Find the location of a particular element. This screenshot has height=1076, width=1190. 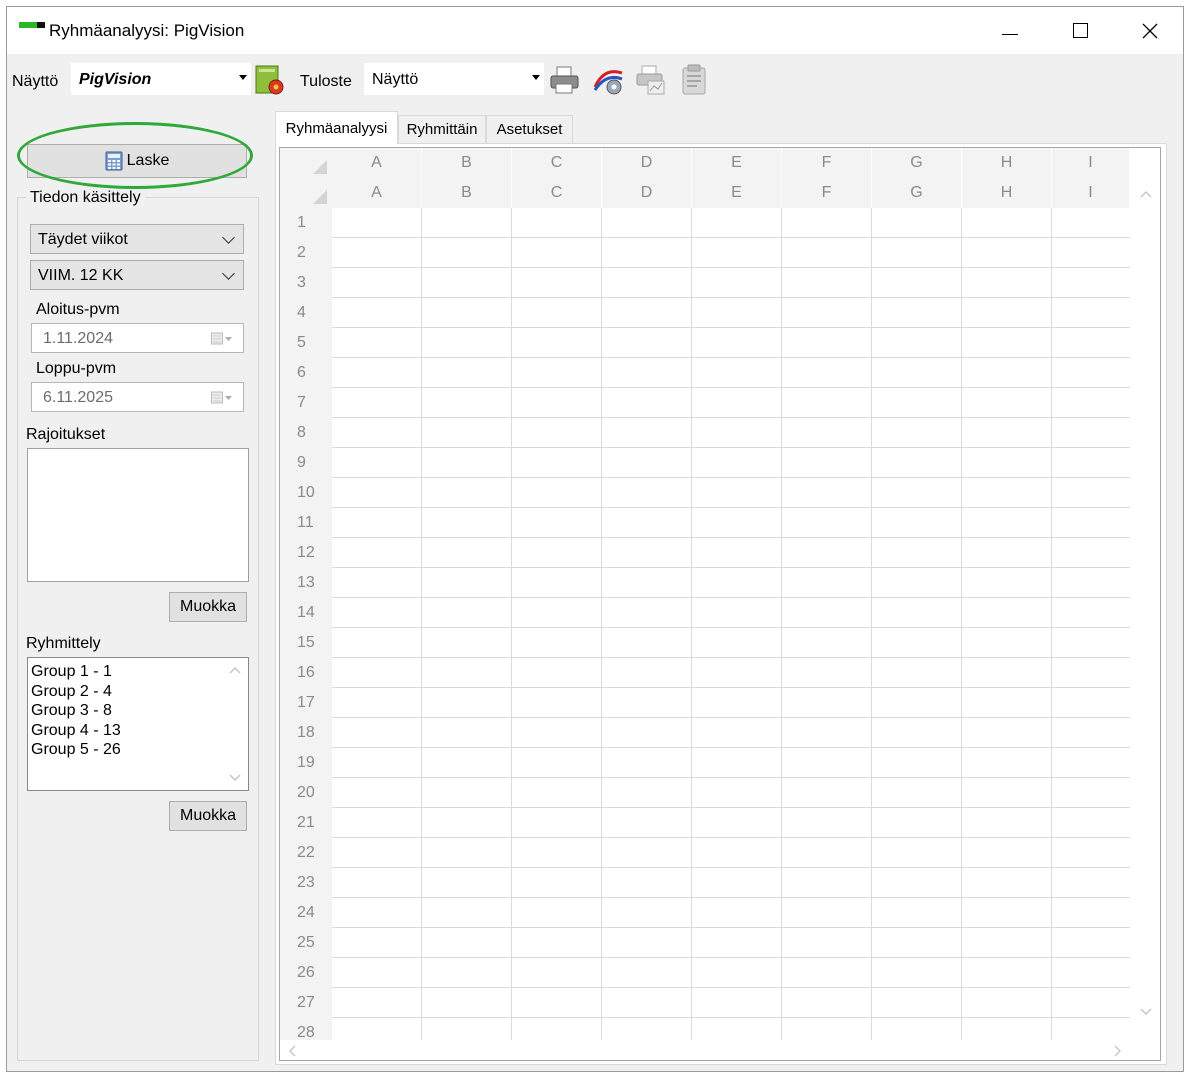

row-header: 20 is located at coordinates (306, 793).